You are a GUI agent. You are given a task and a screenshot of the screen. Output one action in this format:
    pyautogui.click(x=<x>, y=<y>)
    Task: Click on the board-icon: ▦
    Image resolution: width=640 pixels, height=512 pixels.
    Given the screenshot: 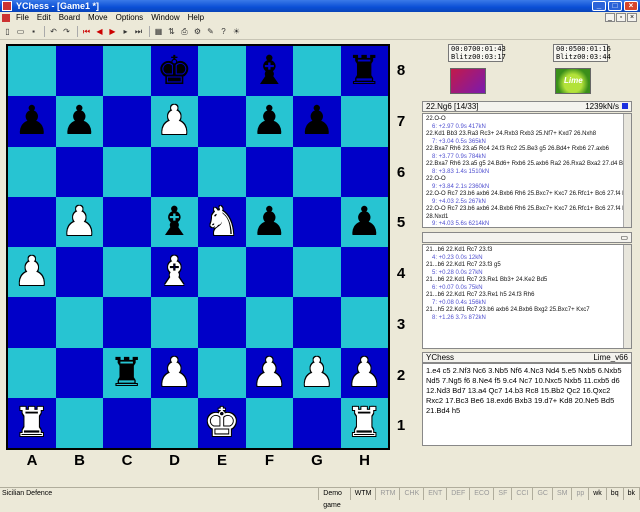 What is the action you would take?
    pyautogui.click(x=158, y=31)
    